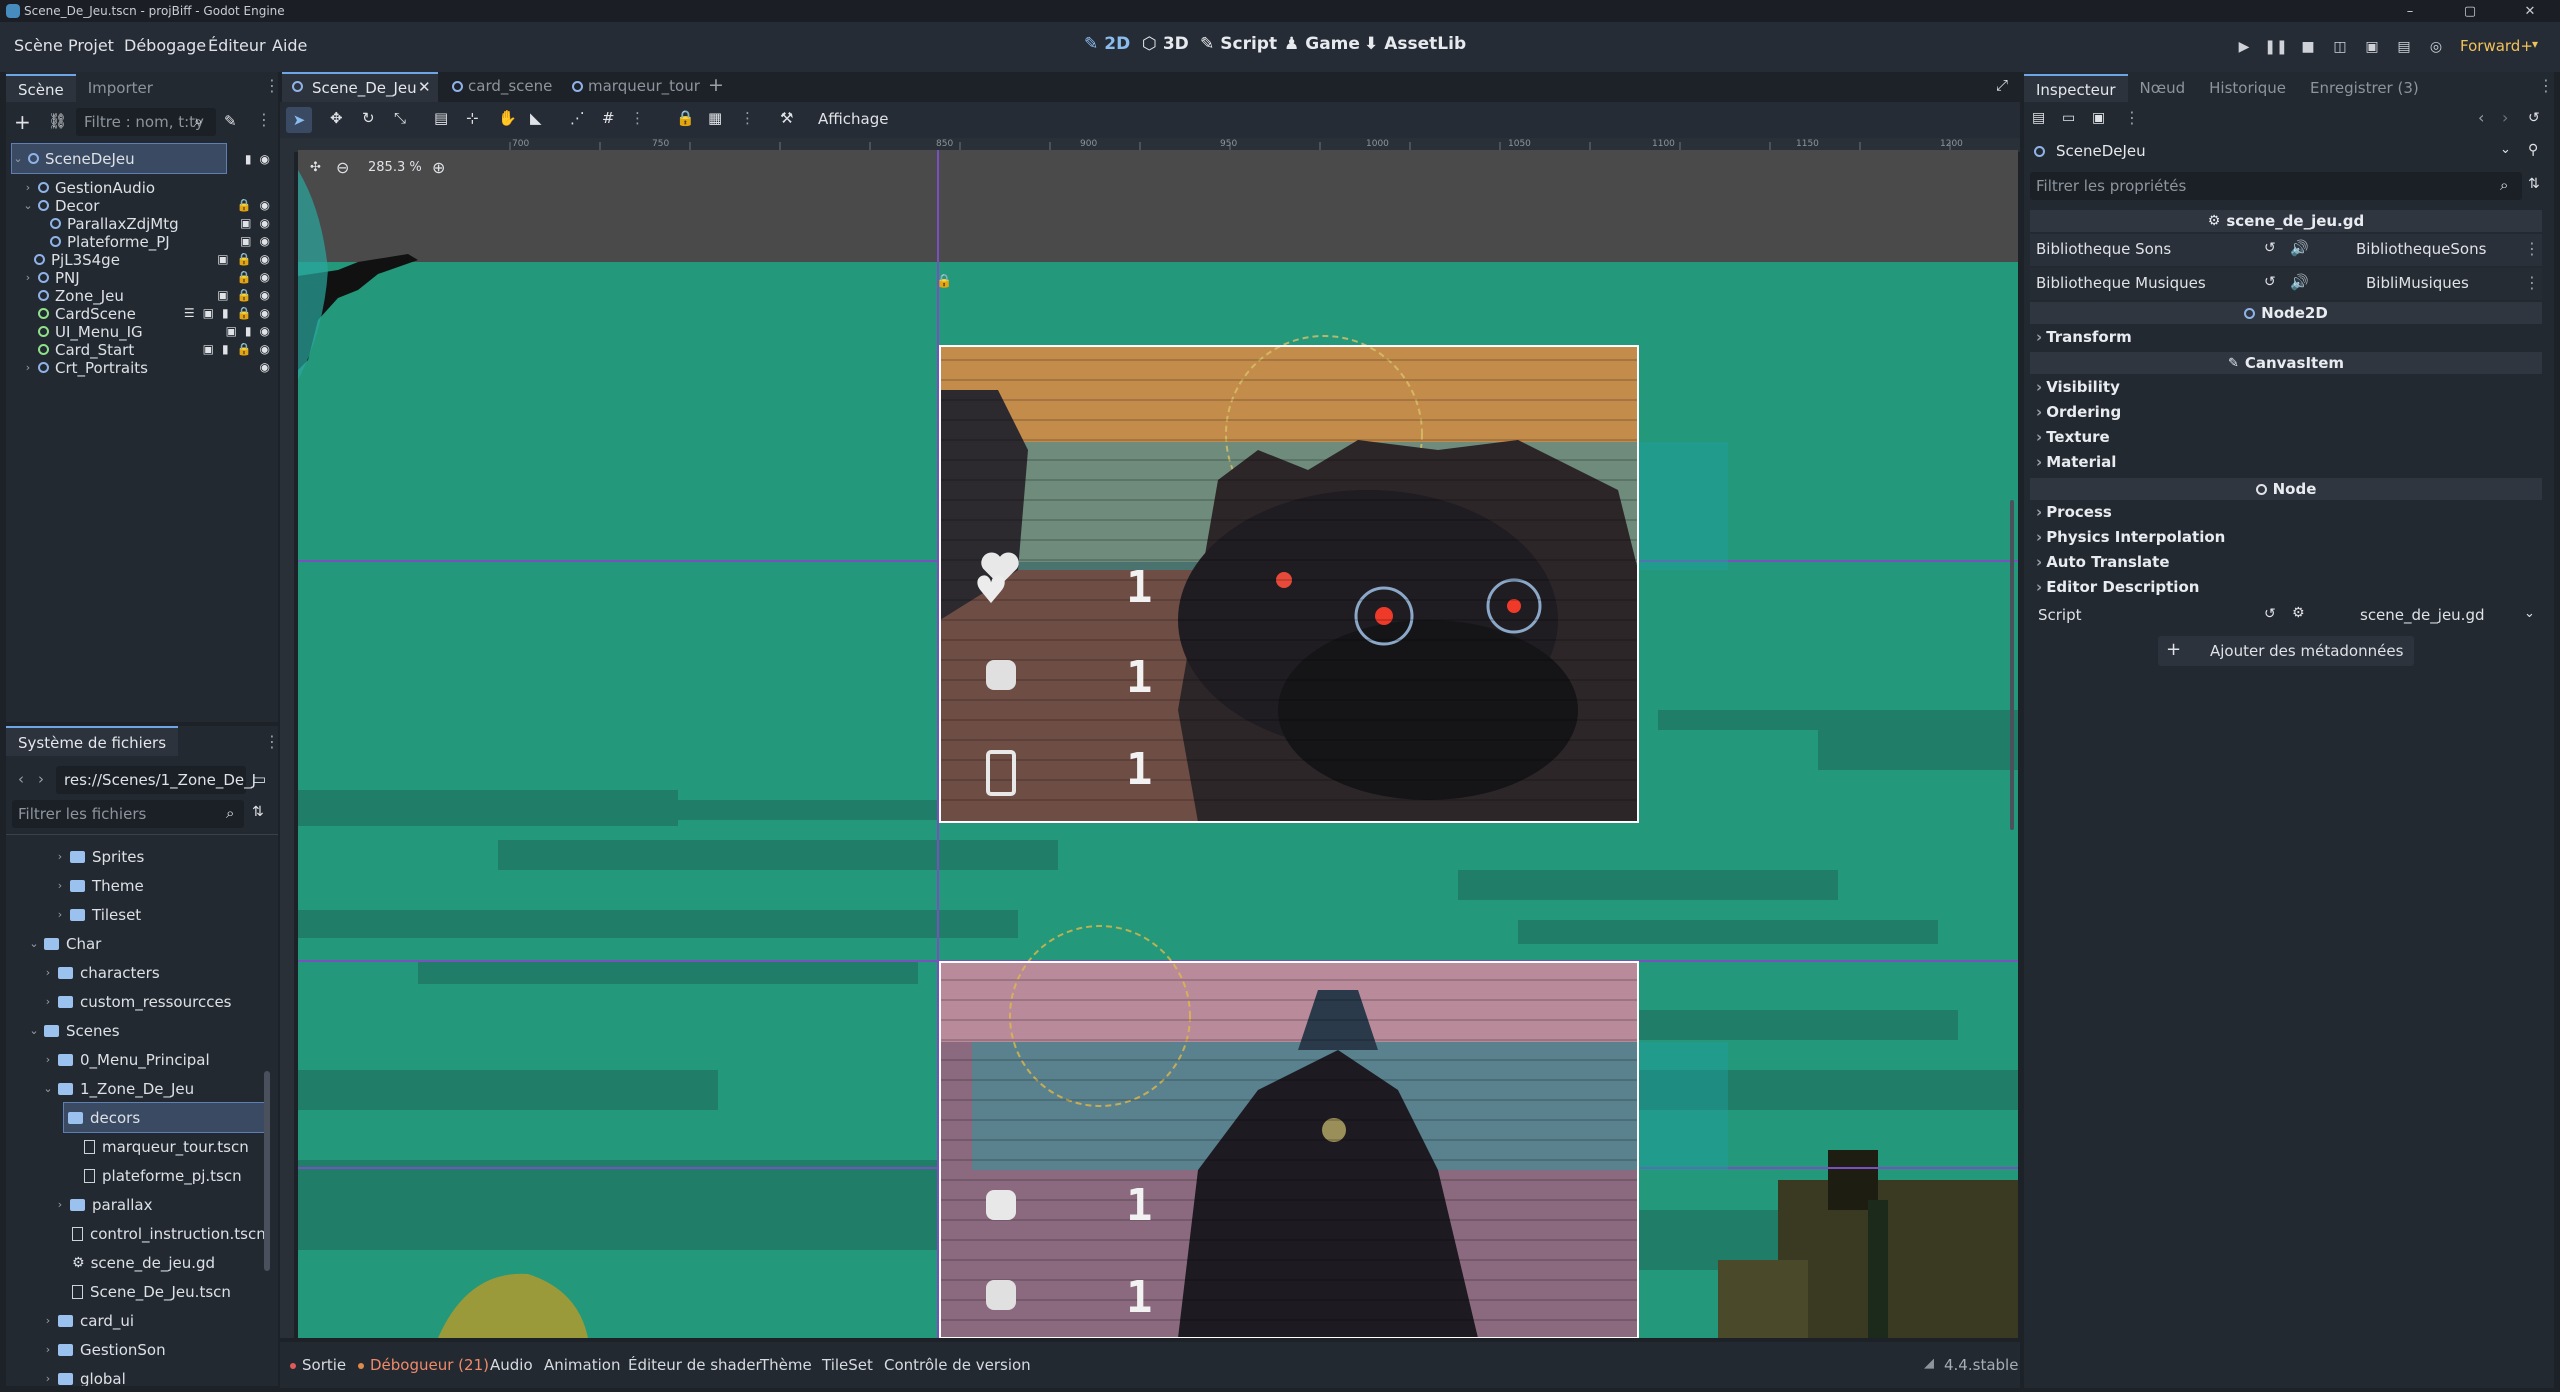 The width and height of the screenshot is (2560, 1392). Describe the element at coordinates (272, 85) in the screenshot. I see `scene-dock-menu-icon: ⋮` at that location.